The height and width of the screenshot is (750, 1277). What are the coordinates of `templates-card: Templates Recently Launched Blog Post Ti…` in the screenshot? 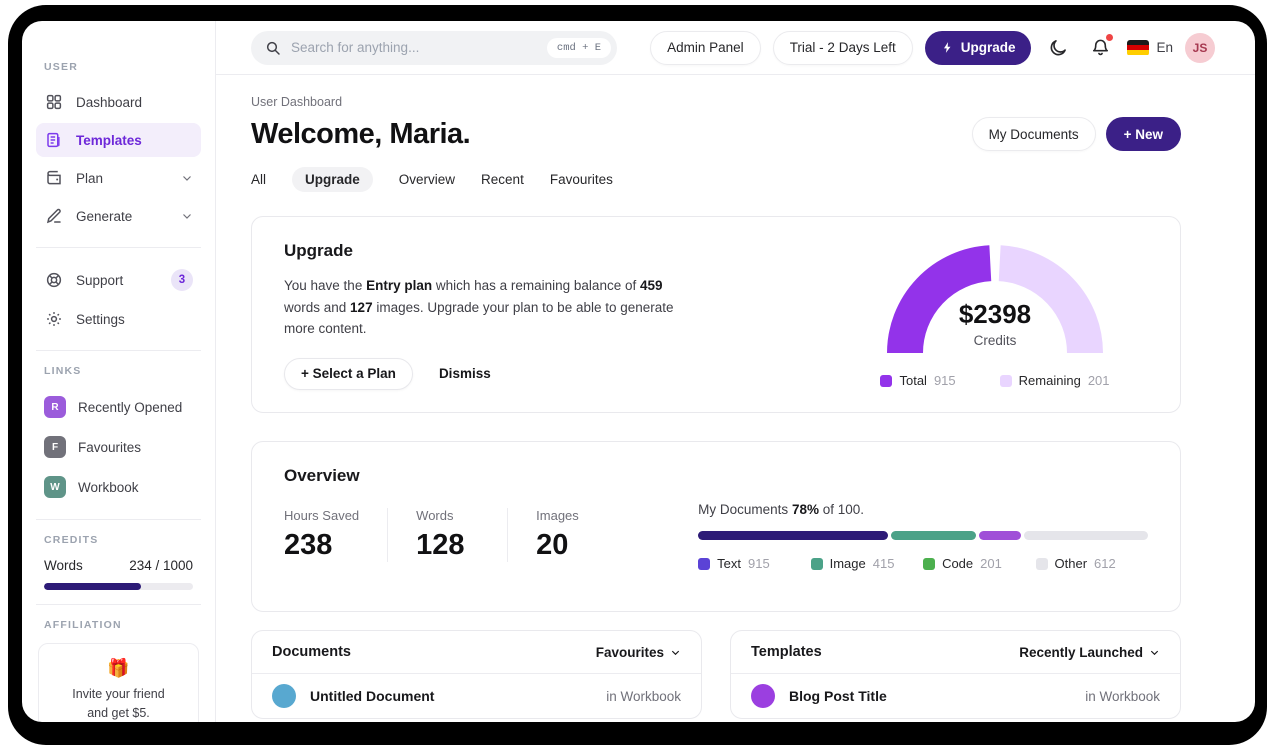 It's located at (955, 674).